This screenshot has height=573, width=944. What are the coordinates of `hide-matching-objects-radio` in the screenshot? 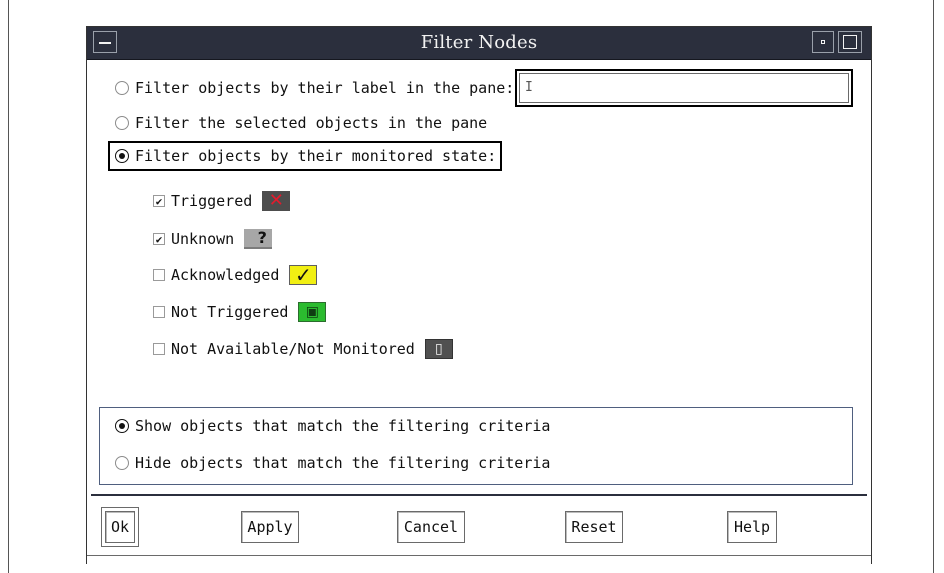 It's located at (122, 463).